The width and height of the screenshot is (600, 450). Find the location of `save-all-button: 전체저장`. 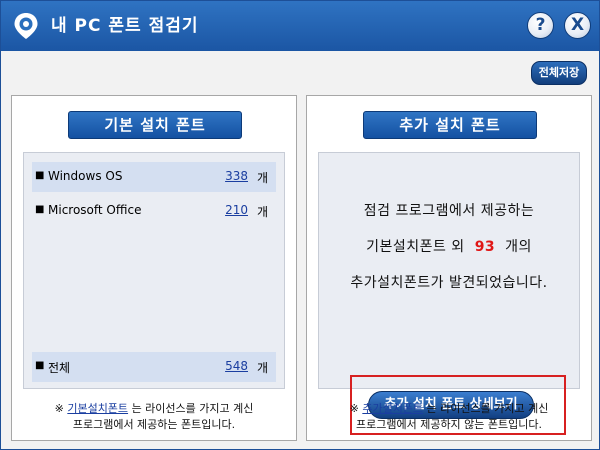

save-all-button: 전체저장 is located at coordinates (559, 73).